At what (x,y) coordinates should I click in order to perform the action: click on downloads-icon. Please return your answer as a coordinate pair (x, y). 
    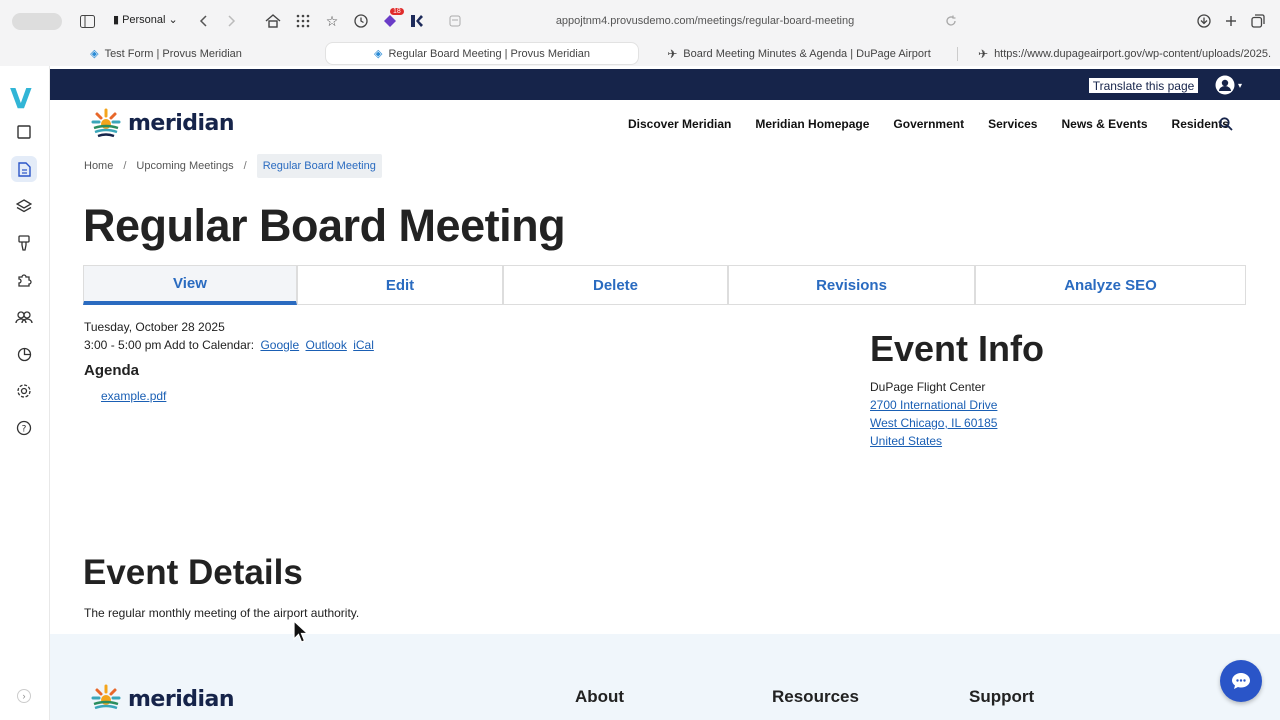
    Looking at the image, I should click on (1204, 21).